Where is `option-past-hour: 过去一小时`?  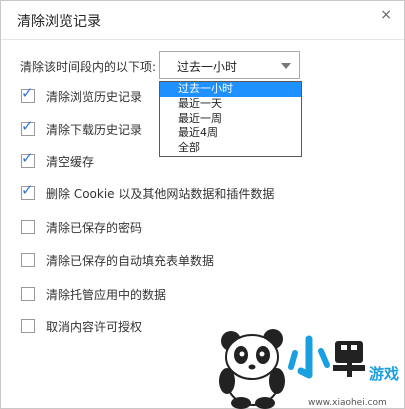
option-past-hour: 过去一小时 is located at coordinates (230, 89).